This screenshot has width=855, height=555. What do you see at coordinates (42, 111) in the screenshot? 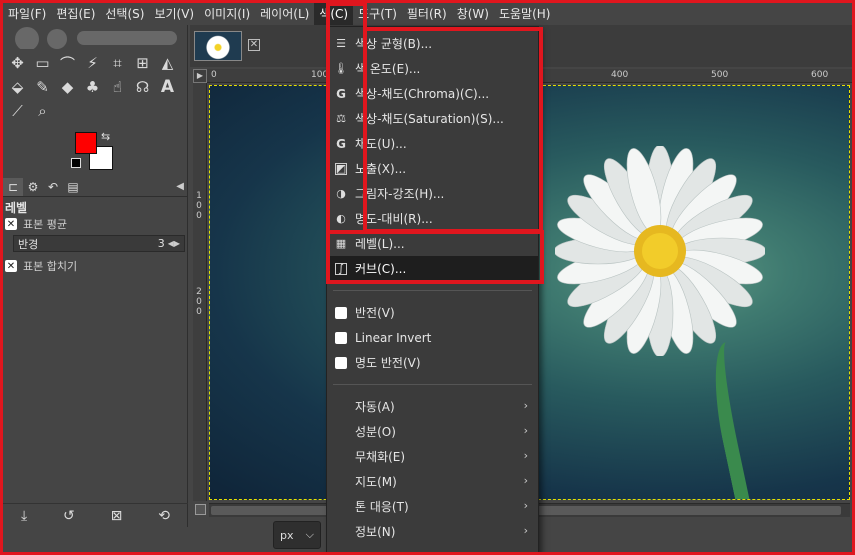
I see `zoom-tool-icon: ⌕` at bounding box center [42, 111].